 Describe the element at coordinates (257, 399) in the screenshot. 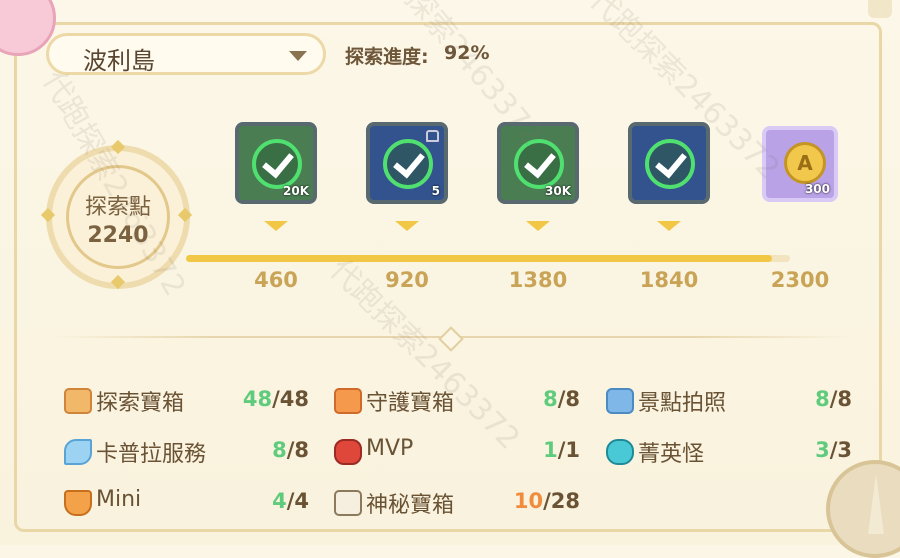

I see `stat-done: 48` at that location.